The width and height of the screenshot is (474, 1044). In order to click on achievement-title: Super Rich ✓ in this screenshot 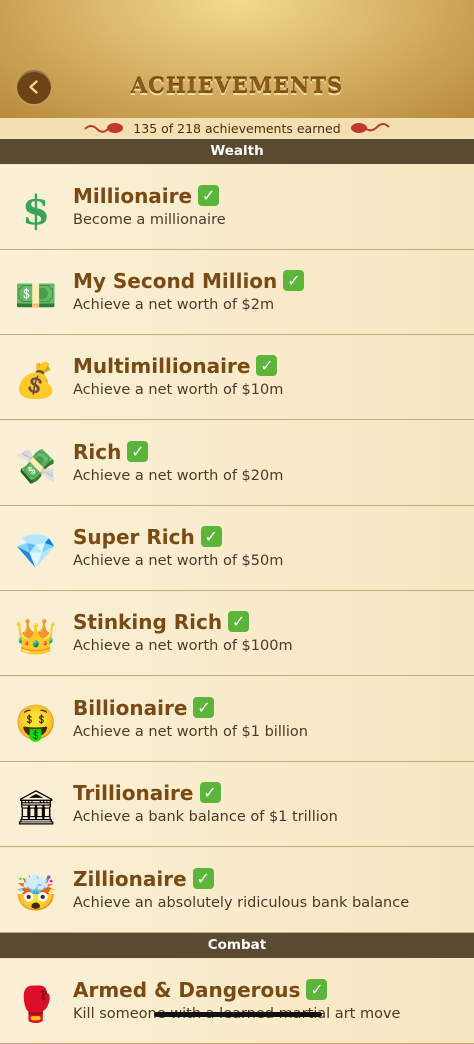, I will do `click(147, 537)`.